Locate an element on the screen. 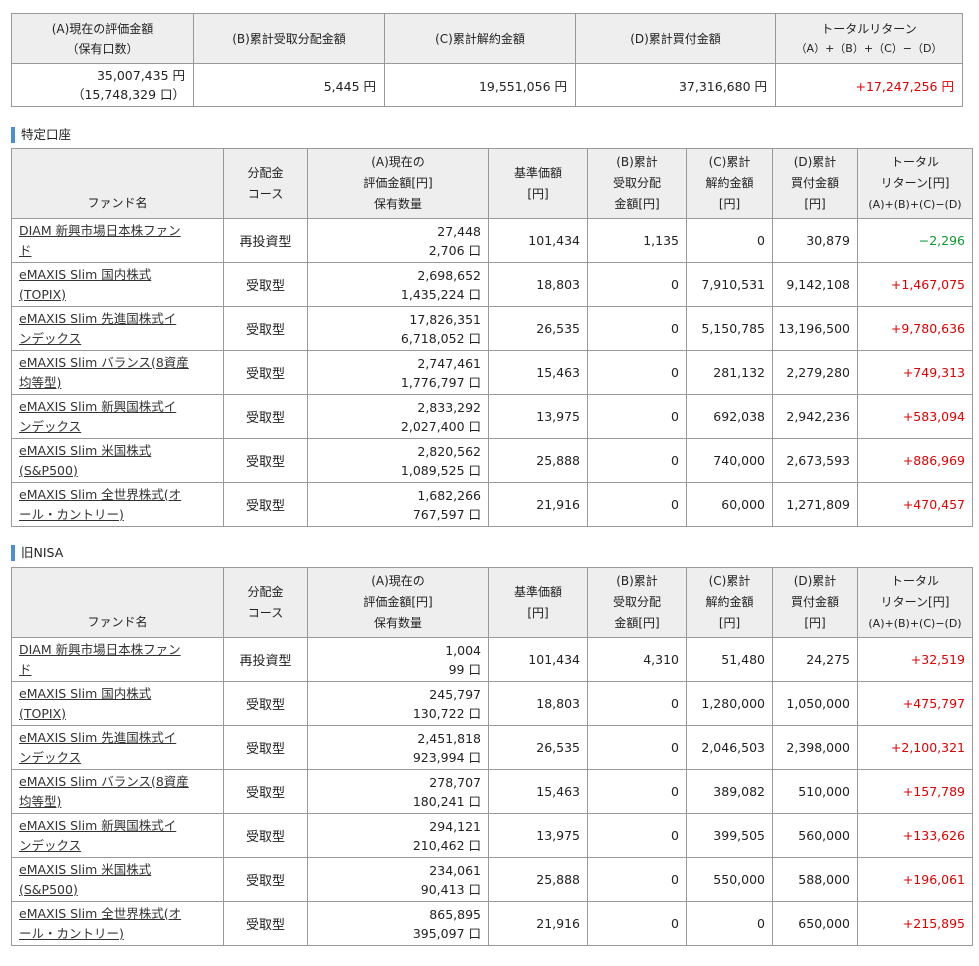 Image resolution: width=979 pixels, height=966 pixels. total-return: +2,100,321 is located at coordinates (915, 747).